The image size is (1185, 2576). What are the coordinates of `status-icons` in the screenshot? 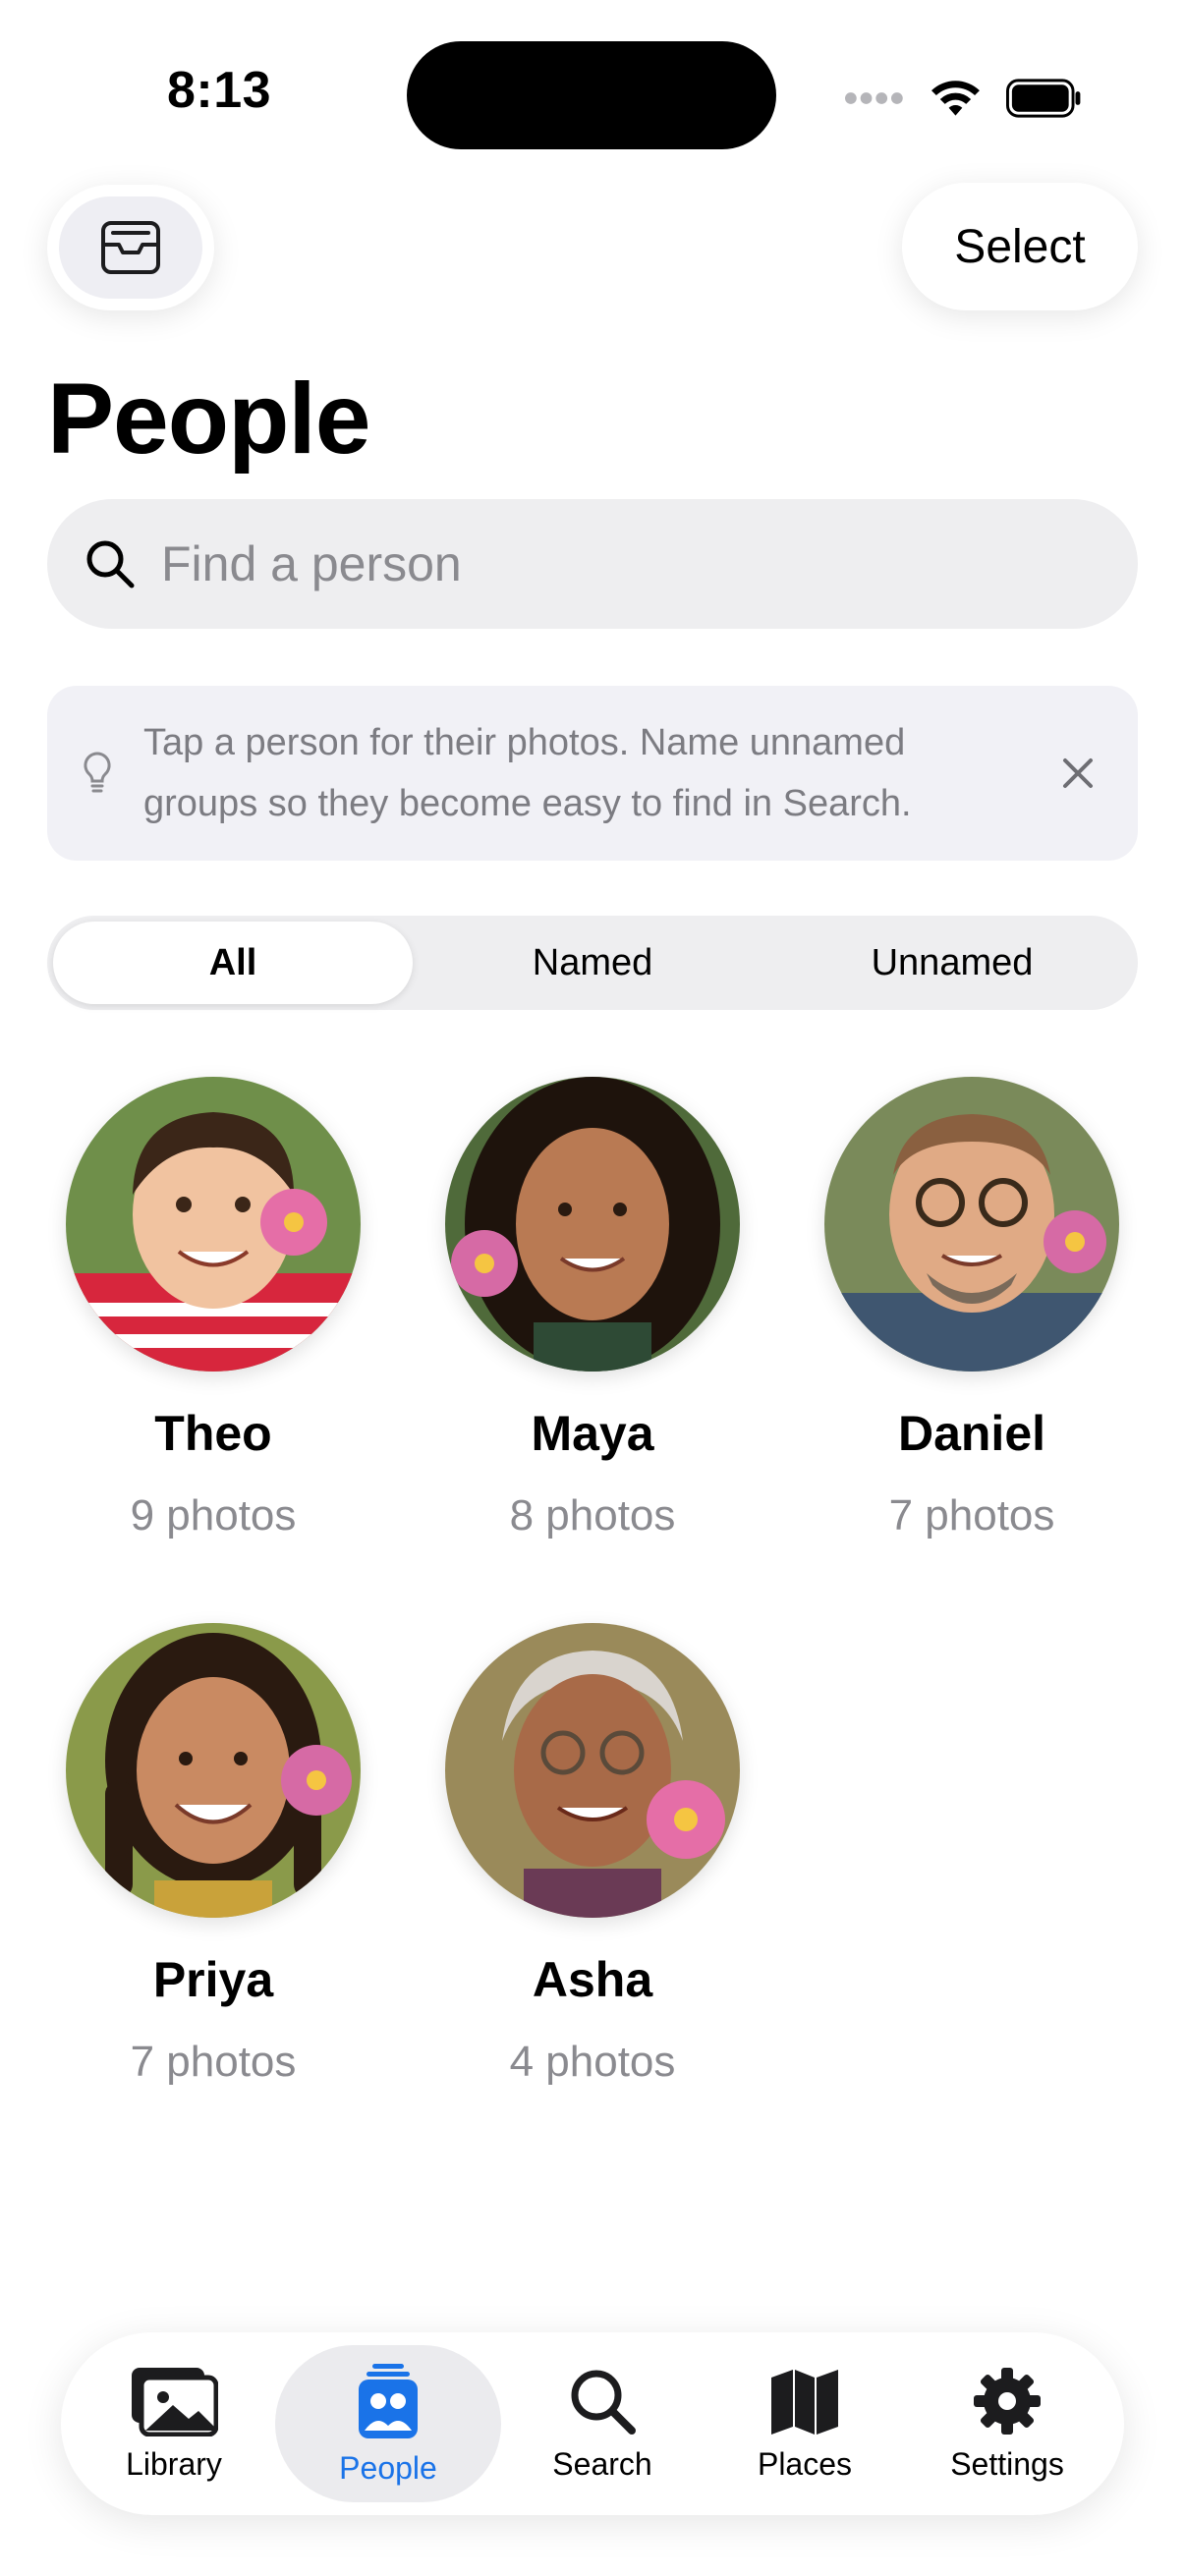 It's located at (963, 98).